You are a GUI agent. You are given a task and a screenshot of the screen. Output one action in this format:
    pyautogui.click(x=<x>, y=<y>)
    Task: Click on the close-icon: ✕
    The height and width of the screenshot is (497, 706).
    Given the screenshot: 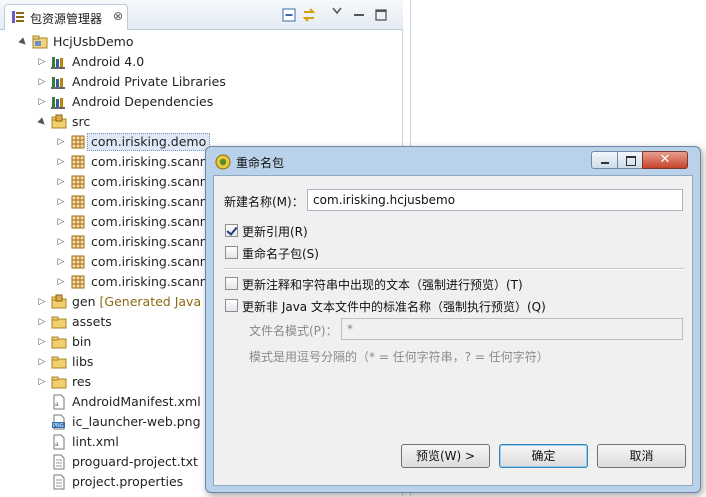 What is the action you would take?
    pyautogui.click(x=665, y=159)
    